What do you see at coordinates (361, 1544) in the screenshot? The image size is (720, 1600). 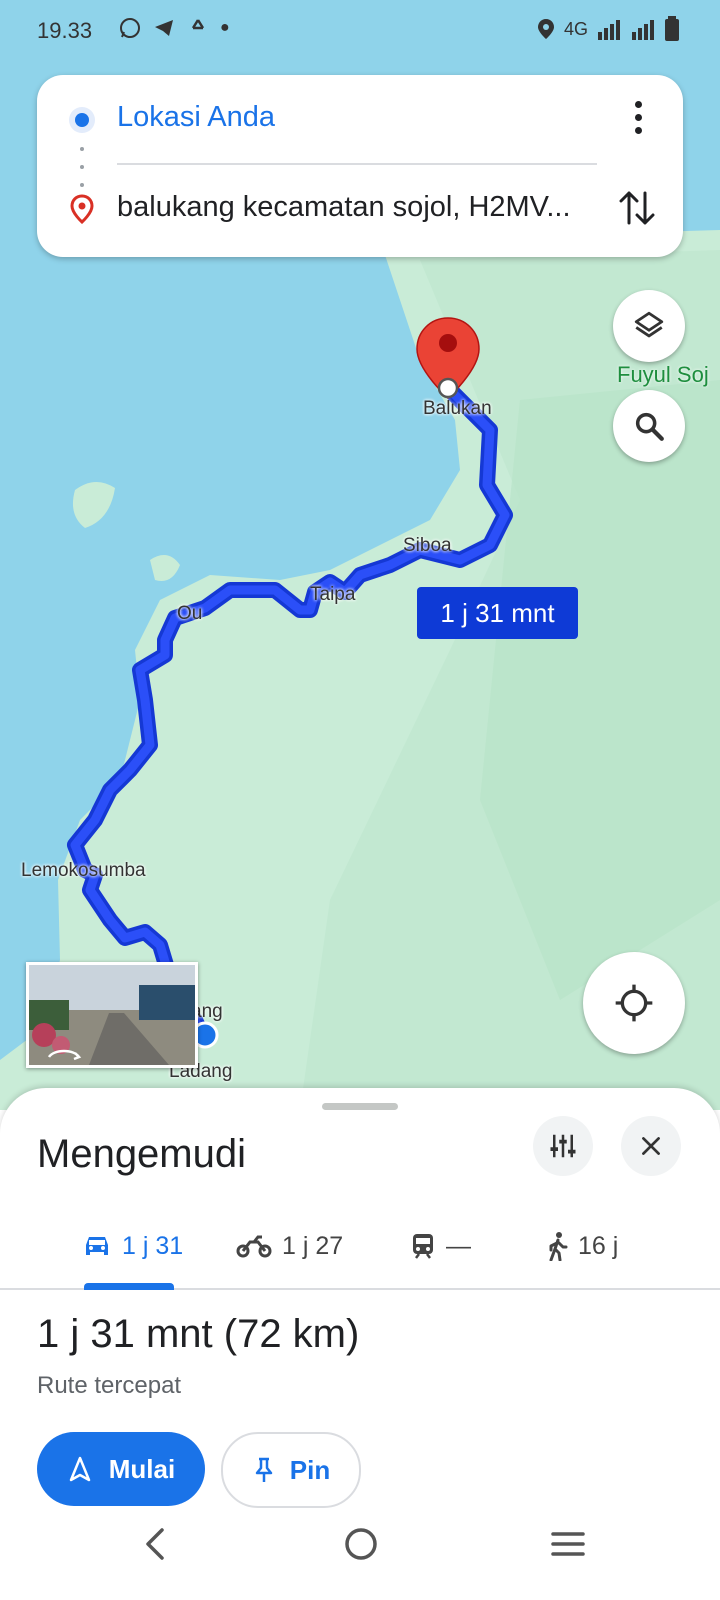 I see `home-icon` at bounding box center [361, 1544].